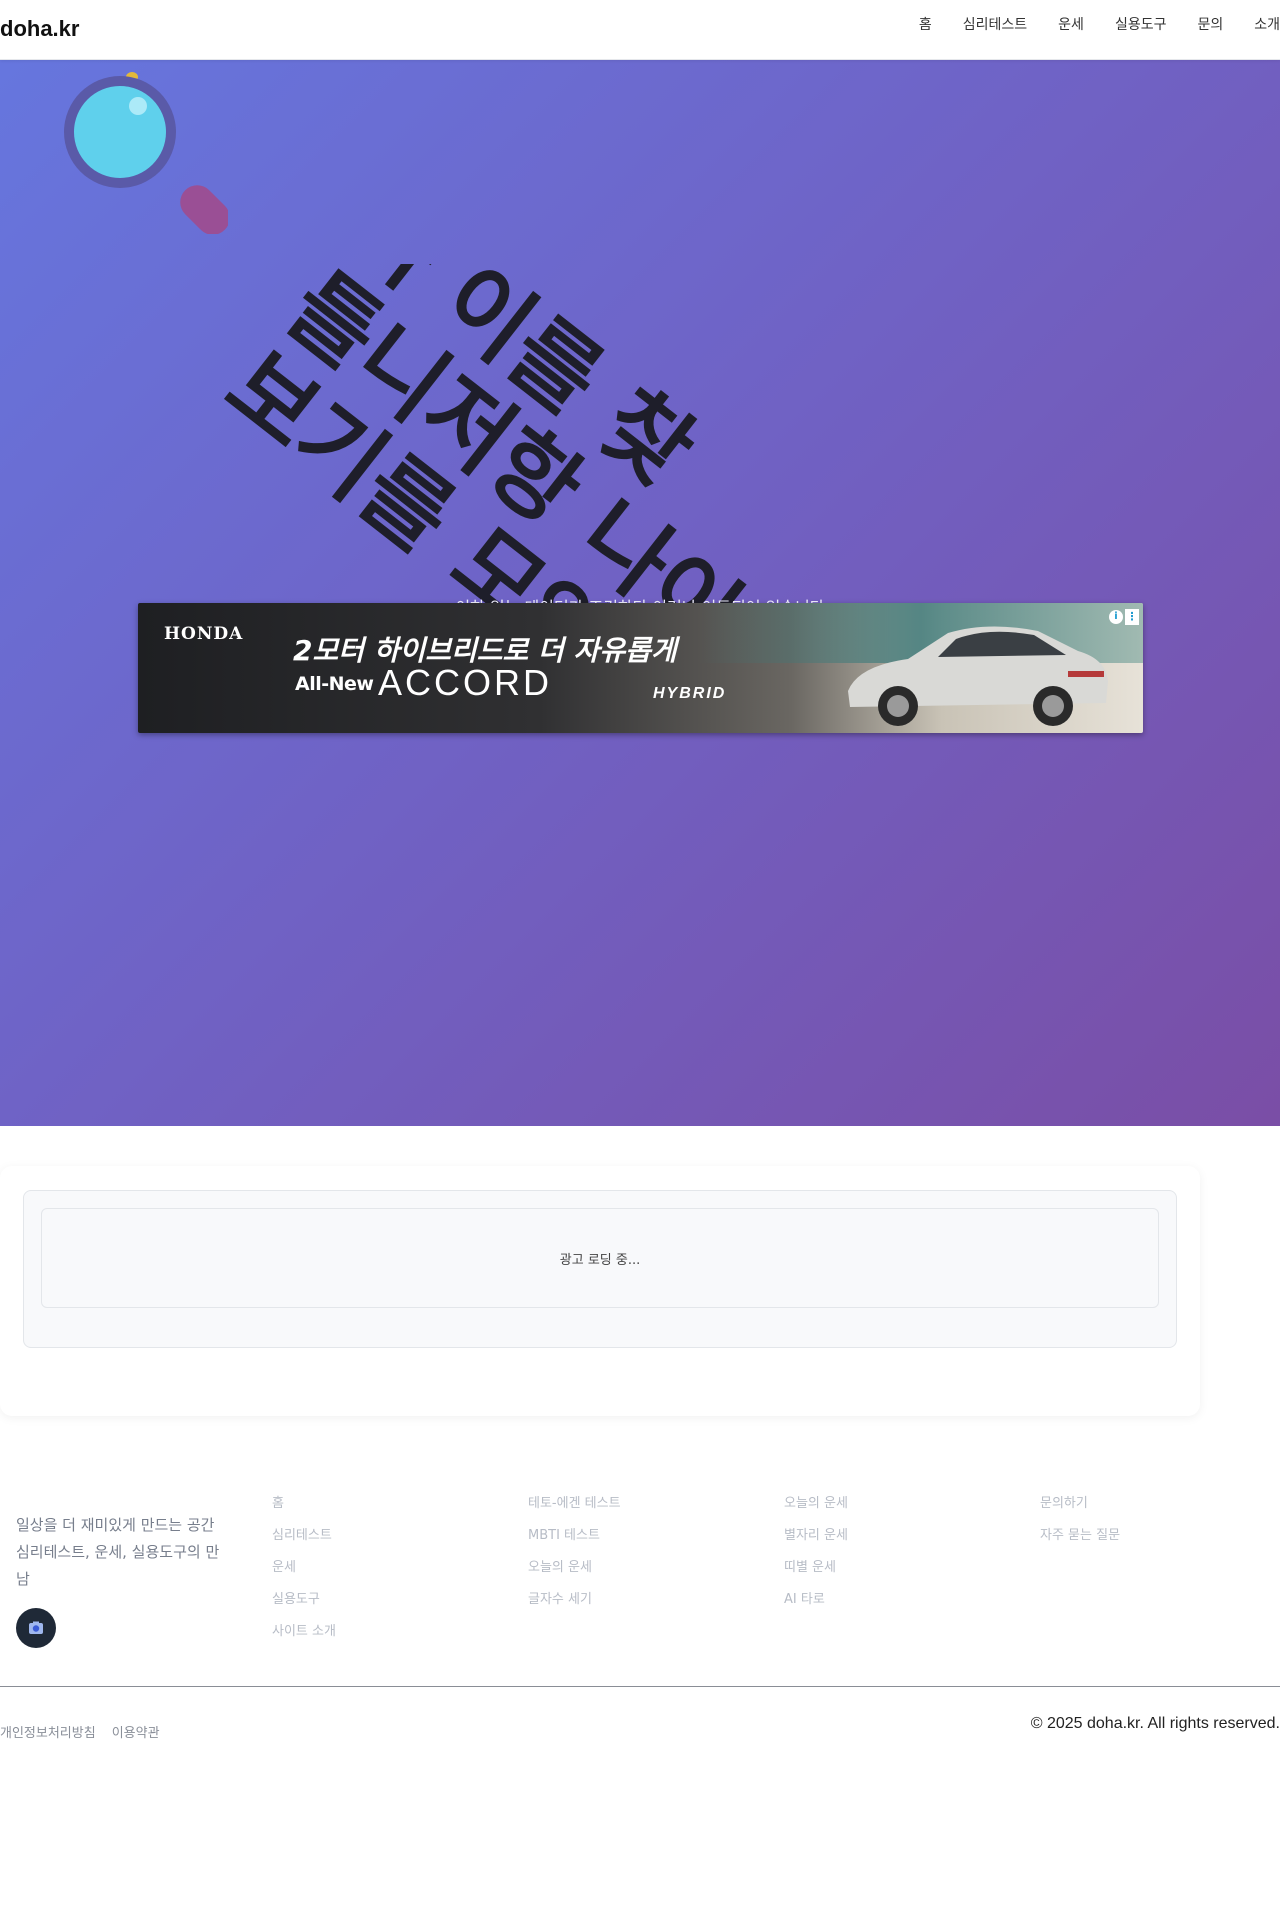 Image resolution: width=1280 pixels, height=1908 pixels. Describe the element at coordinates (816, 1512) in the screenshot. I see `footer-link-daily-fortune: 오늘의 운세` at that location.